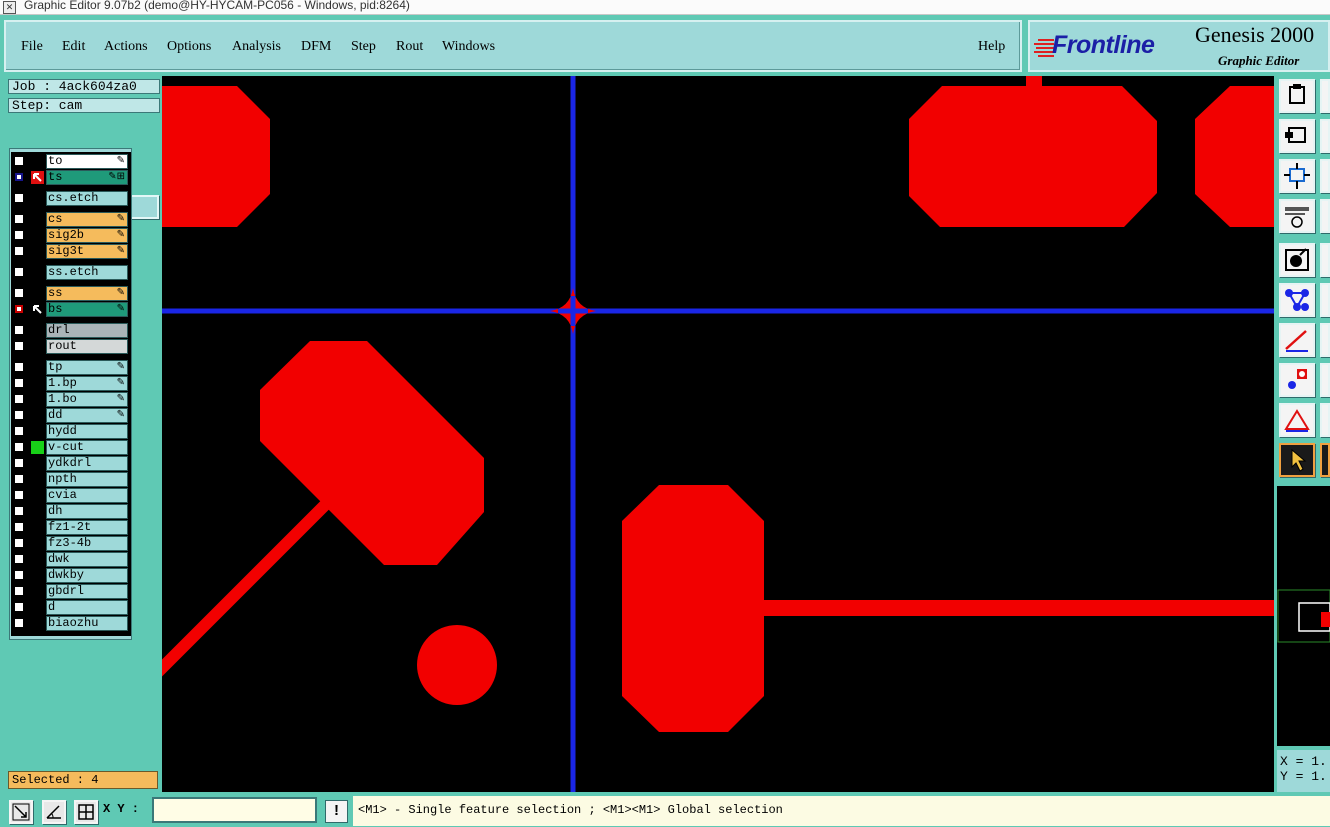 This screenshot has height=827, width=1330. What do you see at coordinates (87, 309) in the screenshot?
I see `layer-name: bs ✎` at bounding box center [87, 309].